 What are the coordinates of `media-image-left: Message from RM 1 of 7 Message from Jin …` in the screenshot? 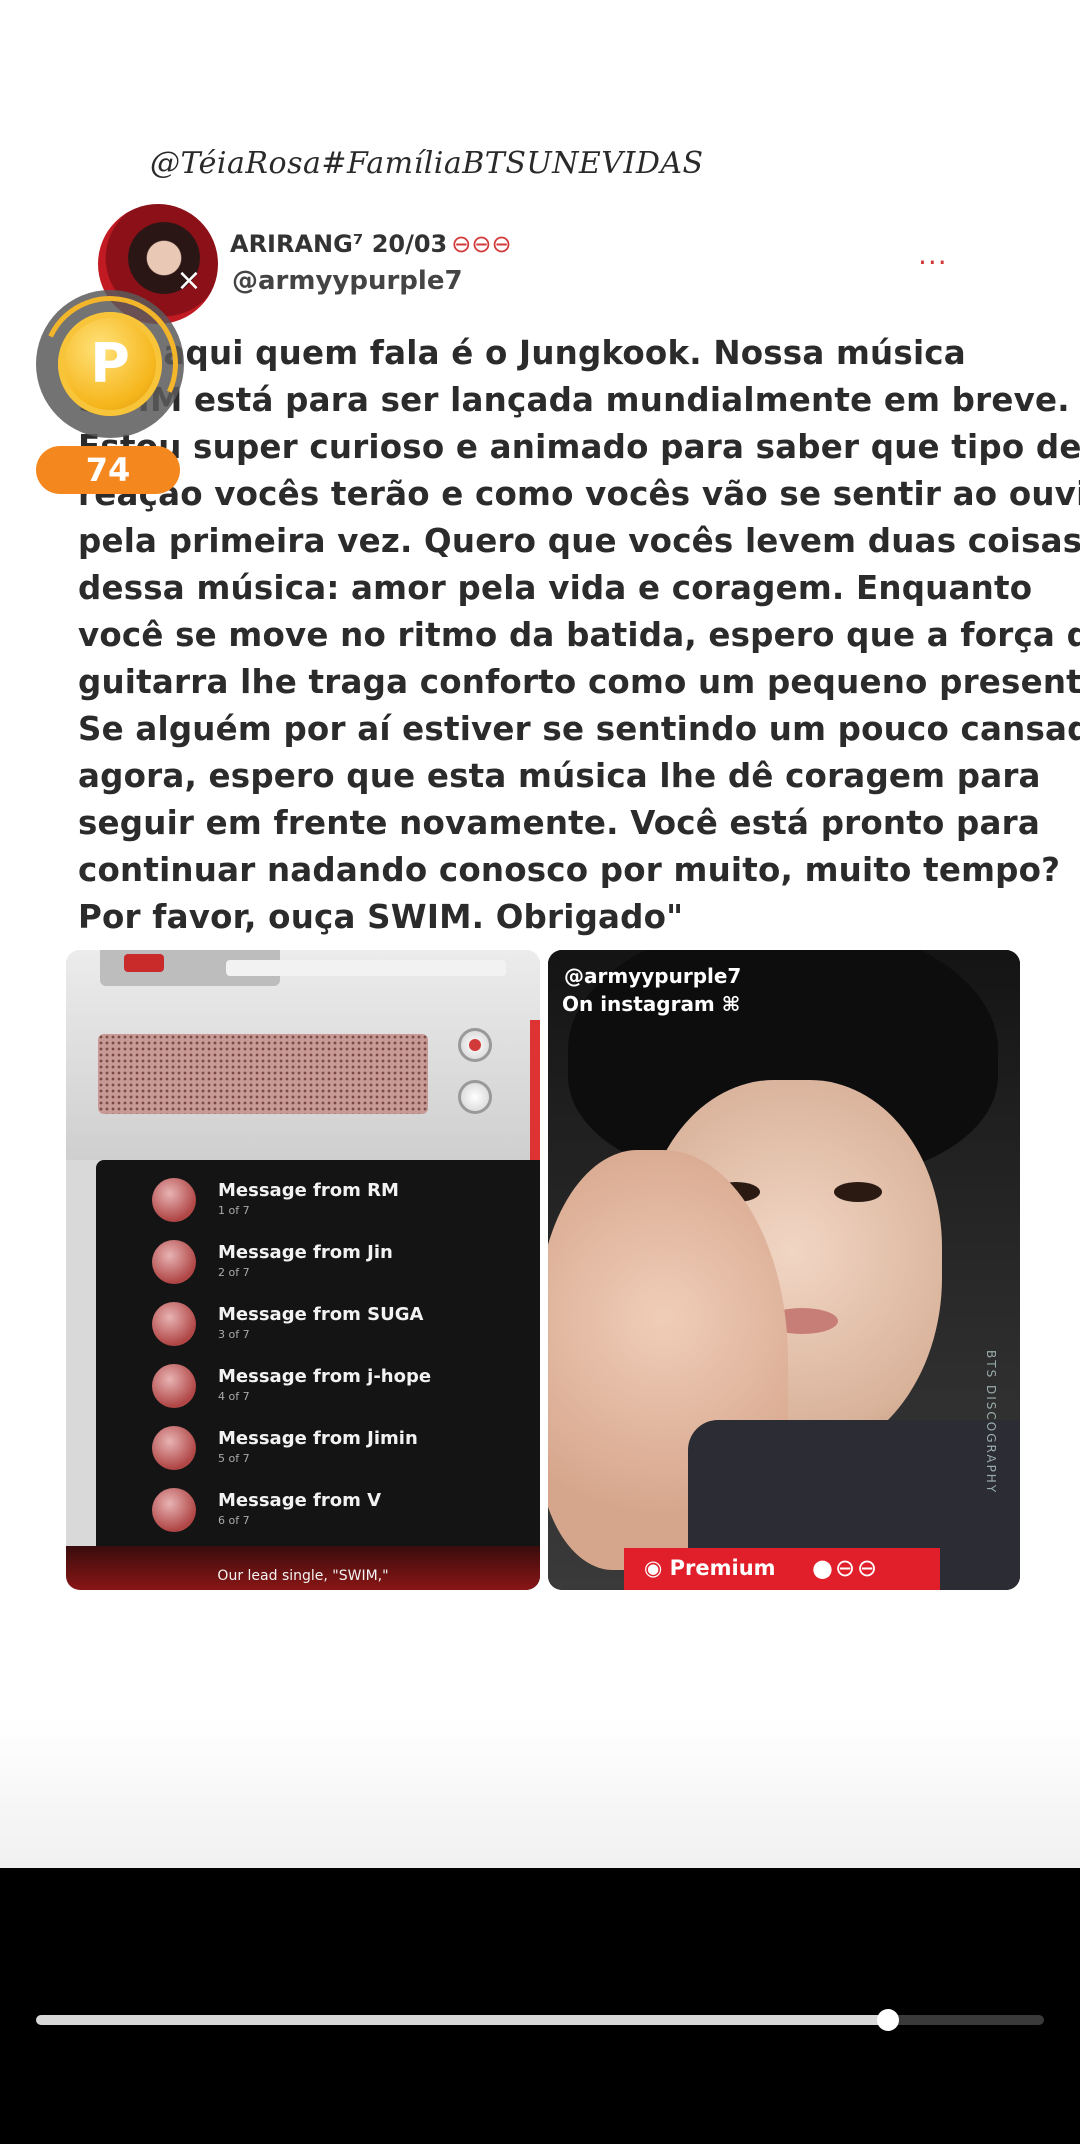 It's located at (303, 1270).